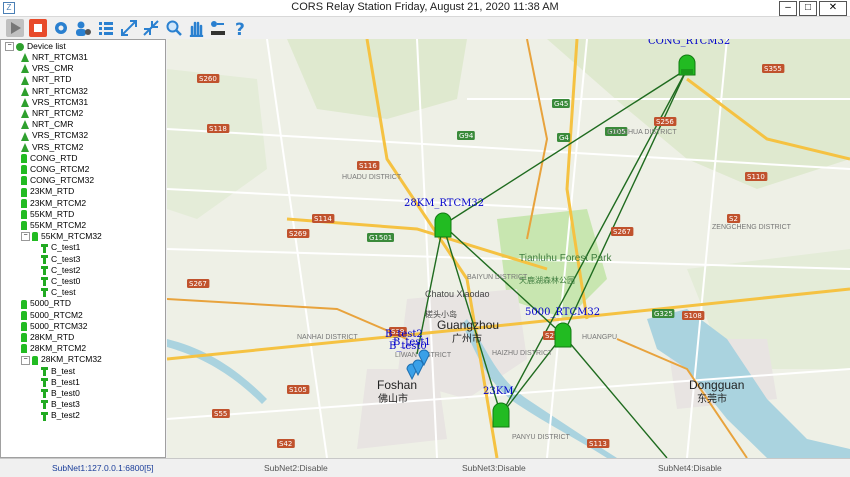 This screenshot has width=850, height=477. What do you see at coordinates (38, 28) in the screenshot?
I see `stop-icon` at bounding box center [38, 28].